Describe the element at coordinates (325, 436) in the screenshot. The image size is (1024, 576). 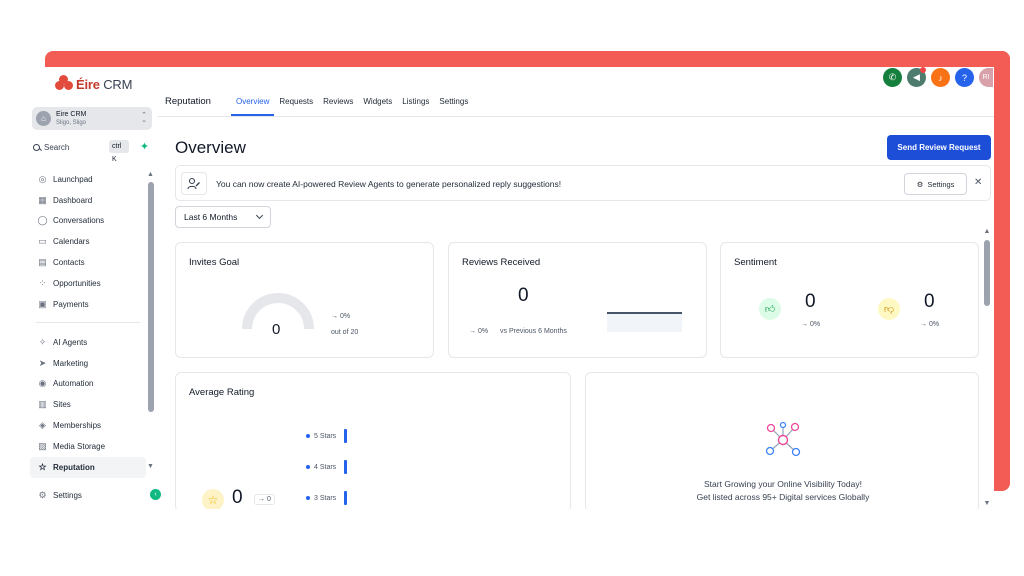
I see `rating-row-label: 5 Stars` at that location.